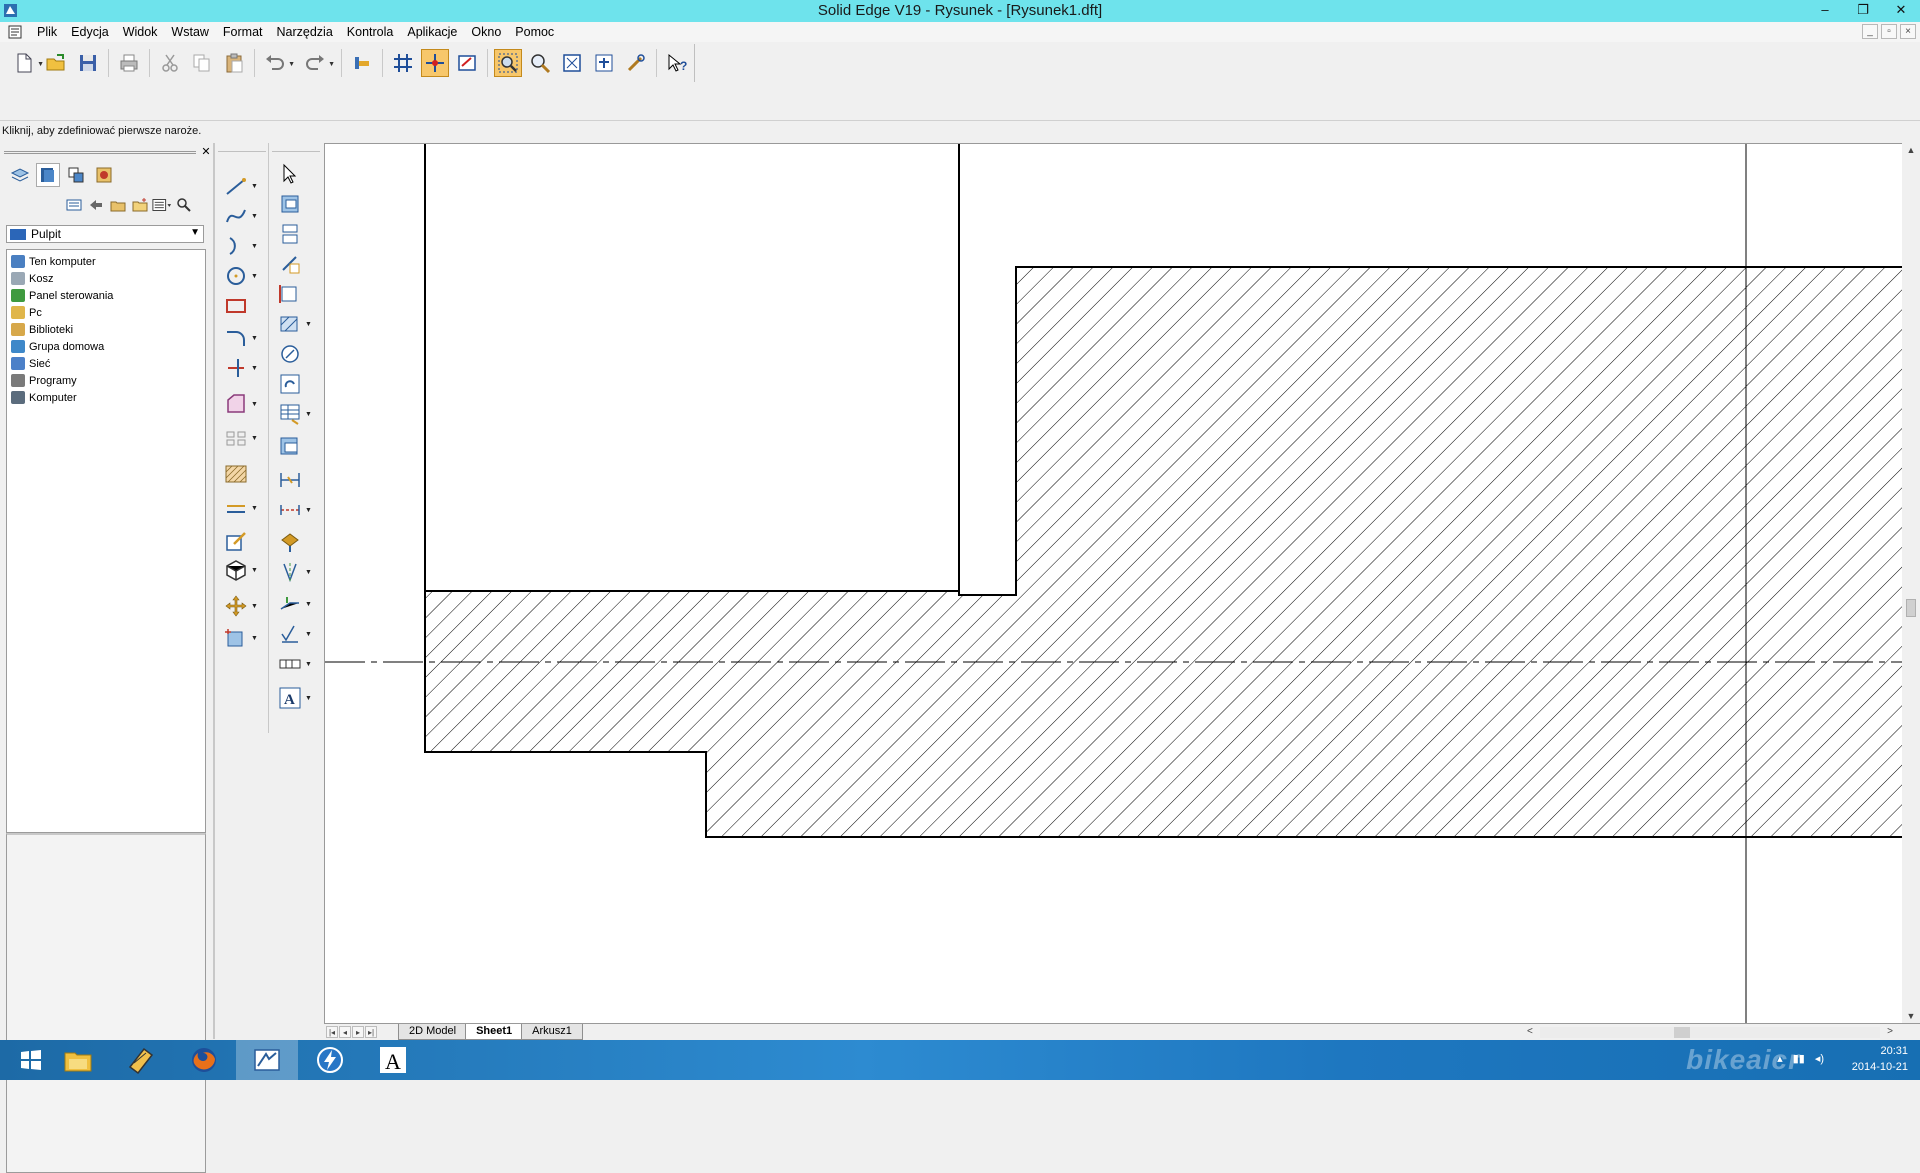 This screenshot has height=1173, width=1920. What do you see at coordinates (140, 32) in the screenshot?
I see `menu-widok: Widok` at bounding box center [140, 32].